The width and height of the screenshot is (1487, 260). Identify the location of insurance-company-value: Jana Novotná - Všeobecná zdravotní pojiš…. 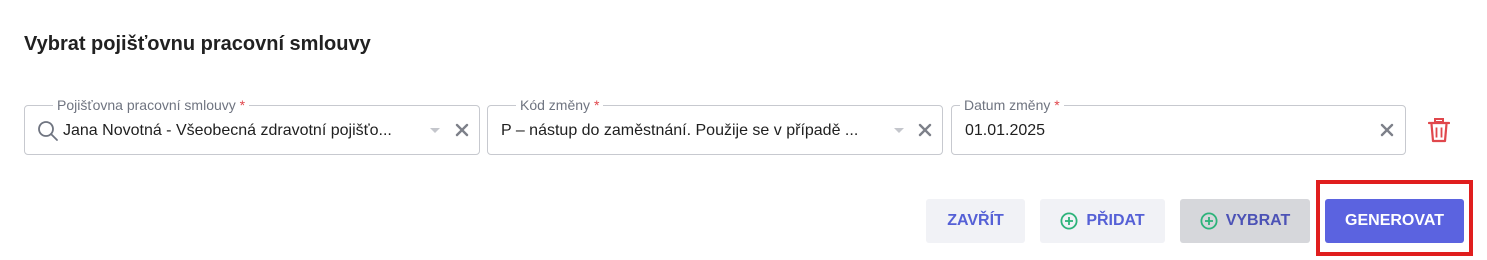
(227, 130).